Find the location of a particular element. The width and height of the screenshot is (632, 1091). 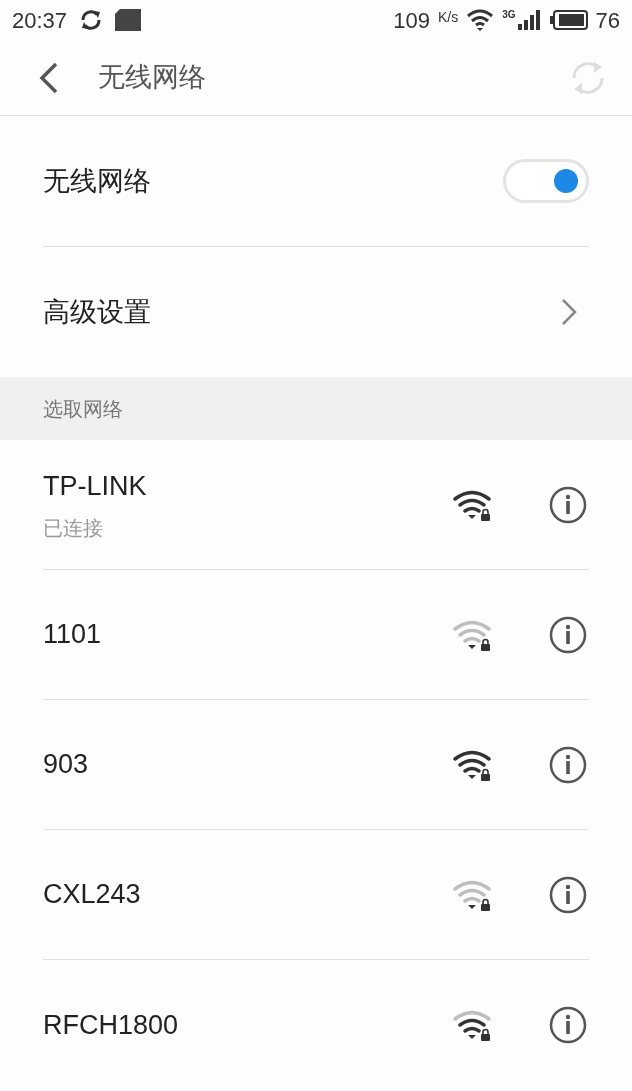

network-type: 3G is located at coordinates (509, 15).